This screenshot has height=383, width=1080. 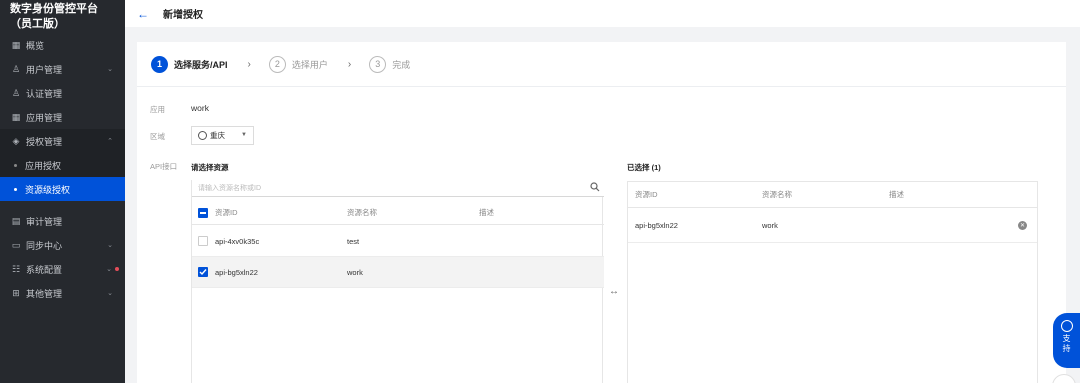 What do you see at coordinates (16, 92) in the screenshot?
I see `person-icon: ♙` at bounding box center [16, 92].